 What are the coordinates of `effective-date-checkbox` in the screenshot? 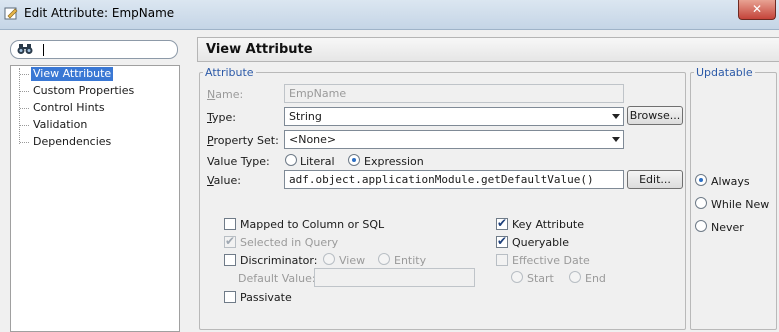 It's located at (502, 260).